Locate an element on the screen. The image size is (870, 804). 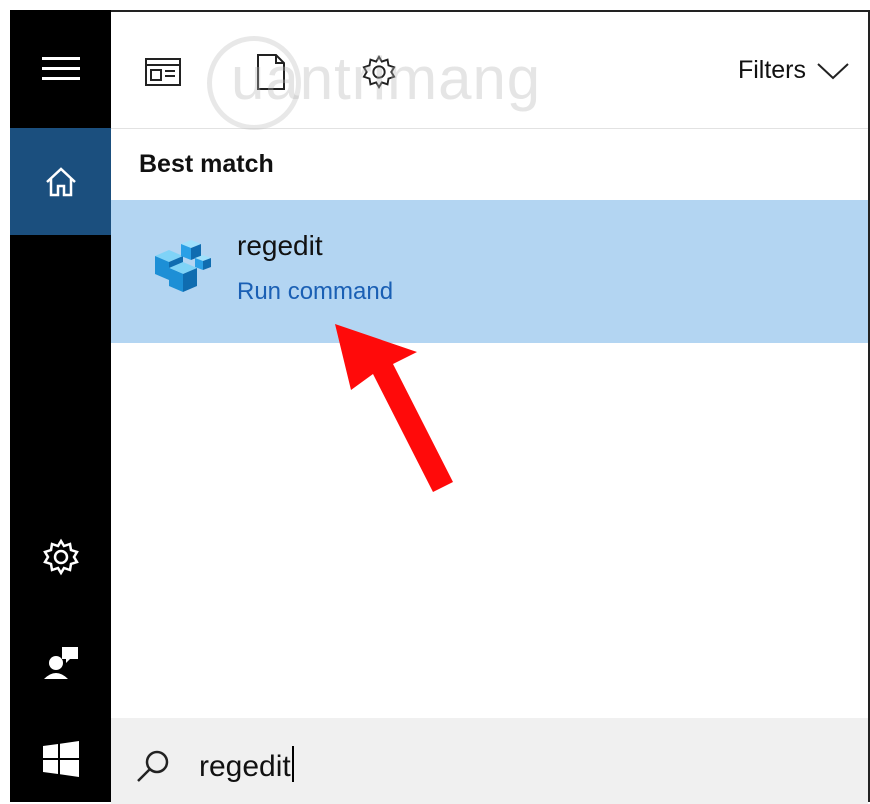
settings-button is located at coordinates (60, 557).